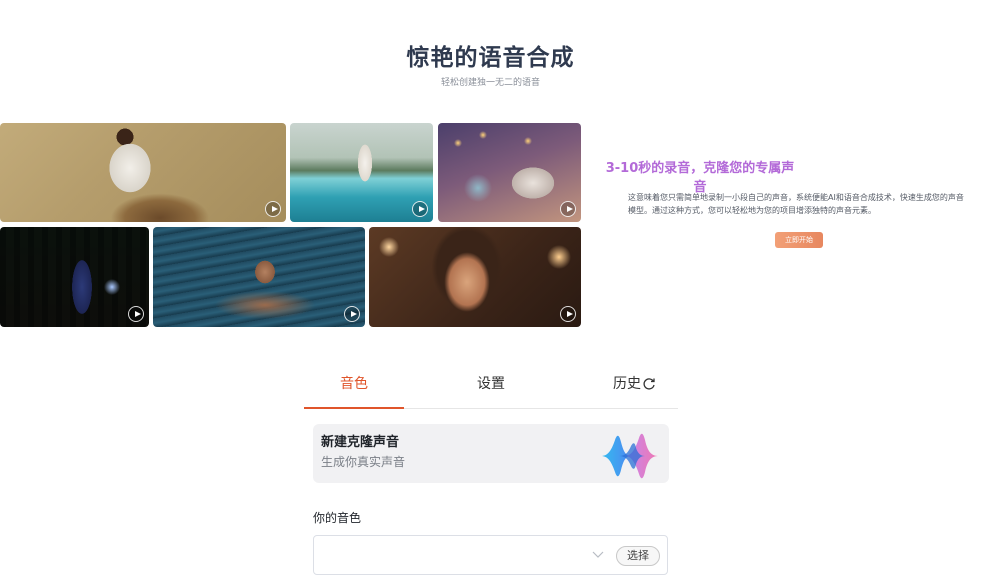 The width and height of the screenshot is (981, 584). Describe the element at coordinates (259, 277) in the screenshot. I see `video-thumbnail-man-water` at that location.